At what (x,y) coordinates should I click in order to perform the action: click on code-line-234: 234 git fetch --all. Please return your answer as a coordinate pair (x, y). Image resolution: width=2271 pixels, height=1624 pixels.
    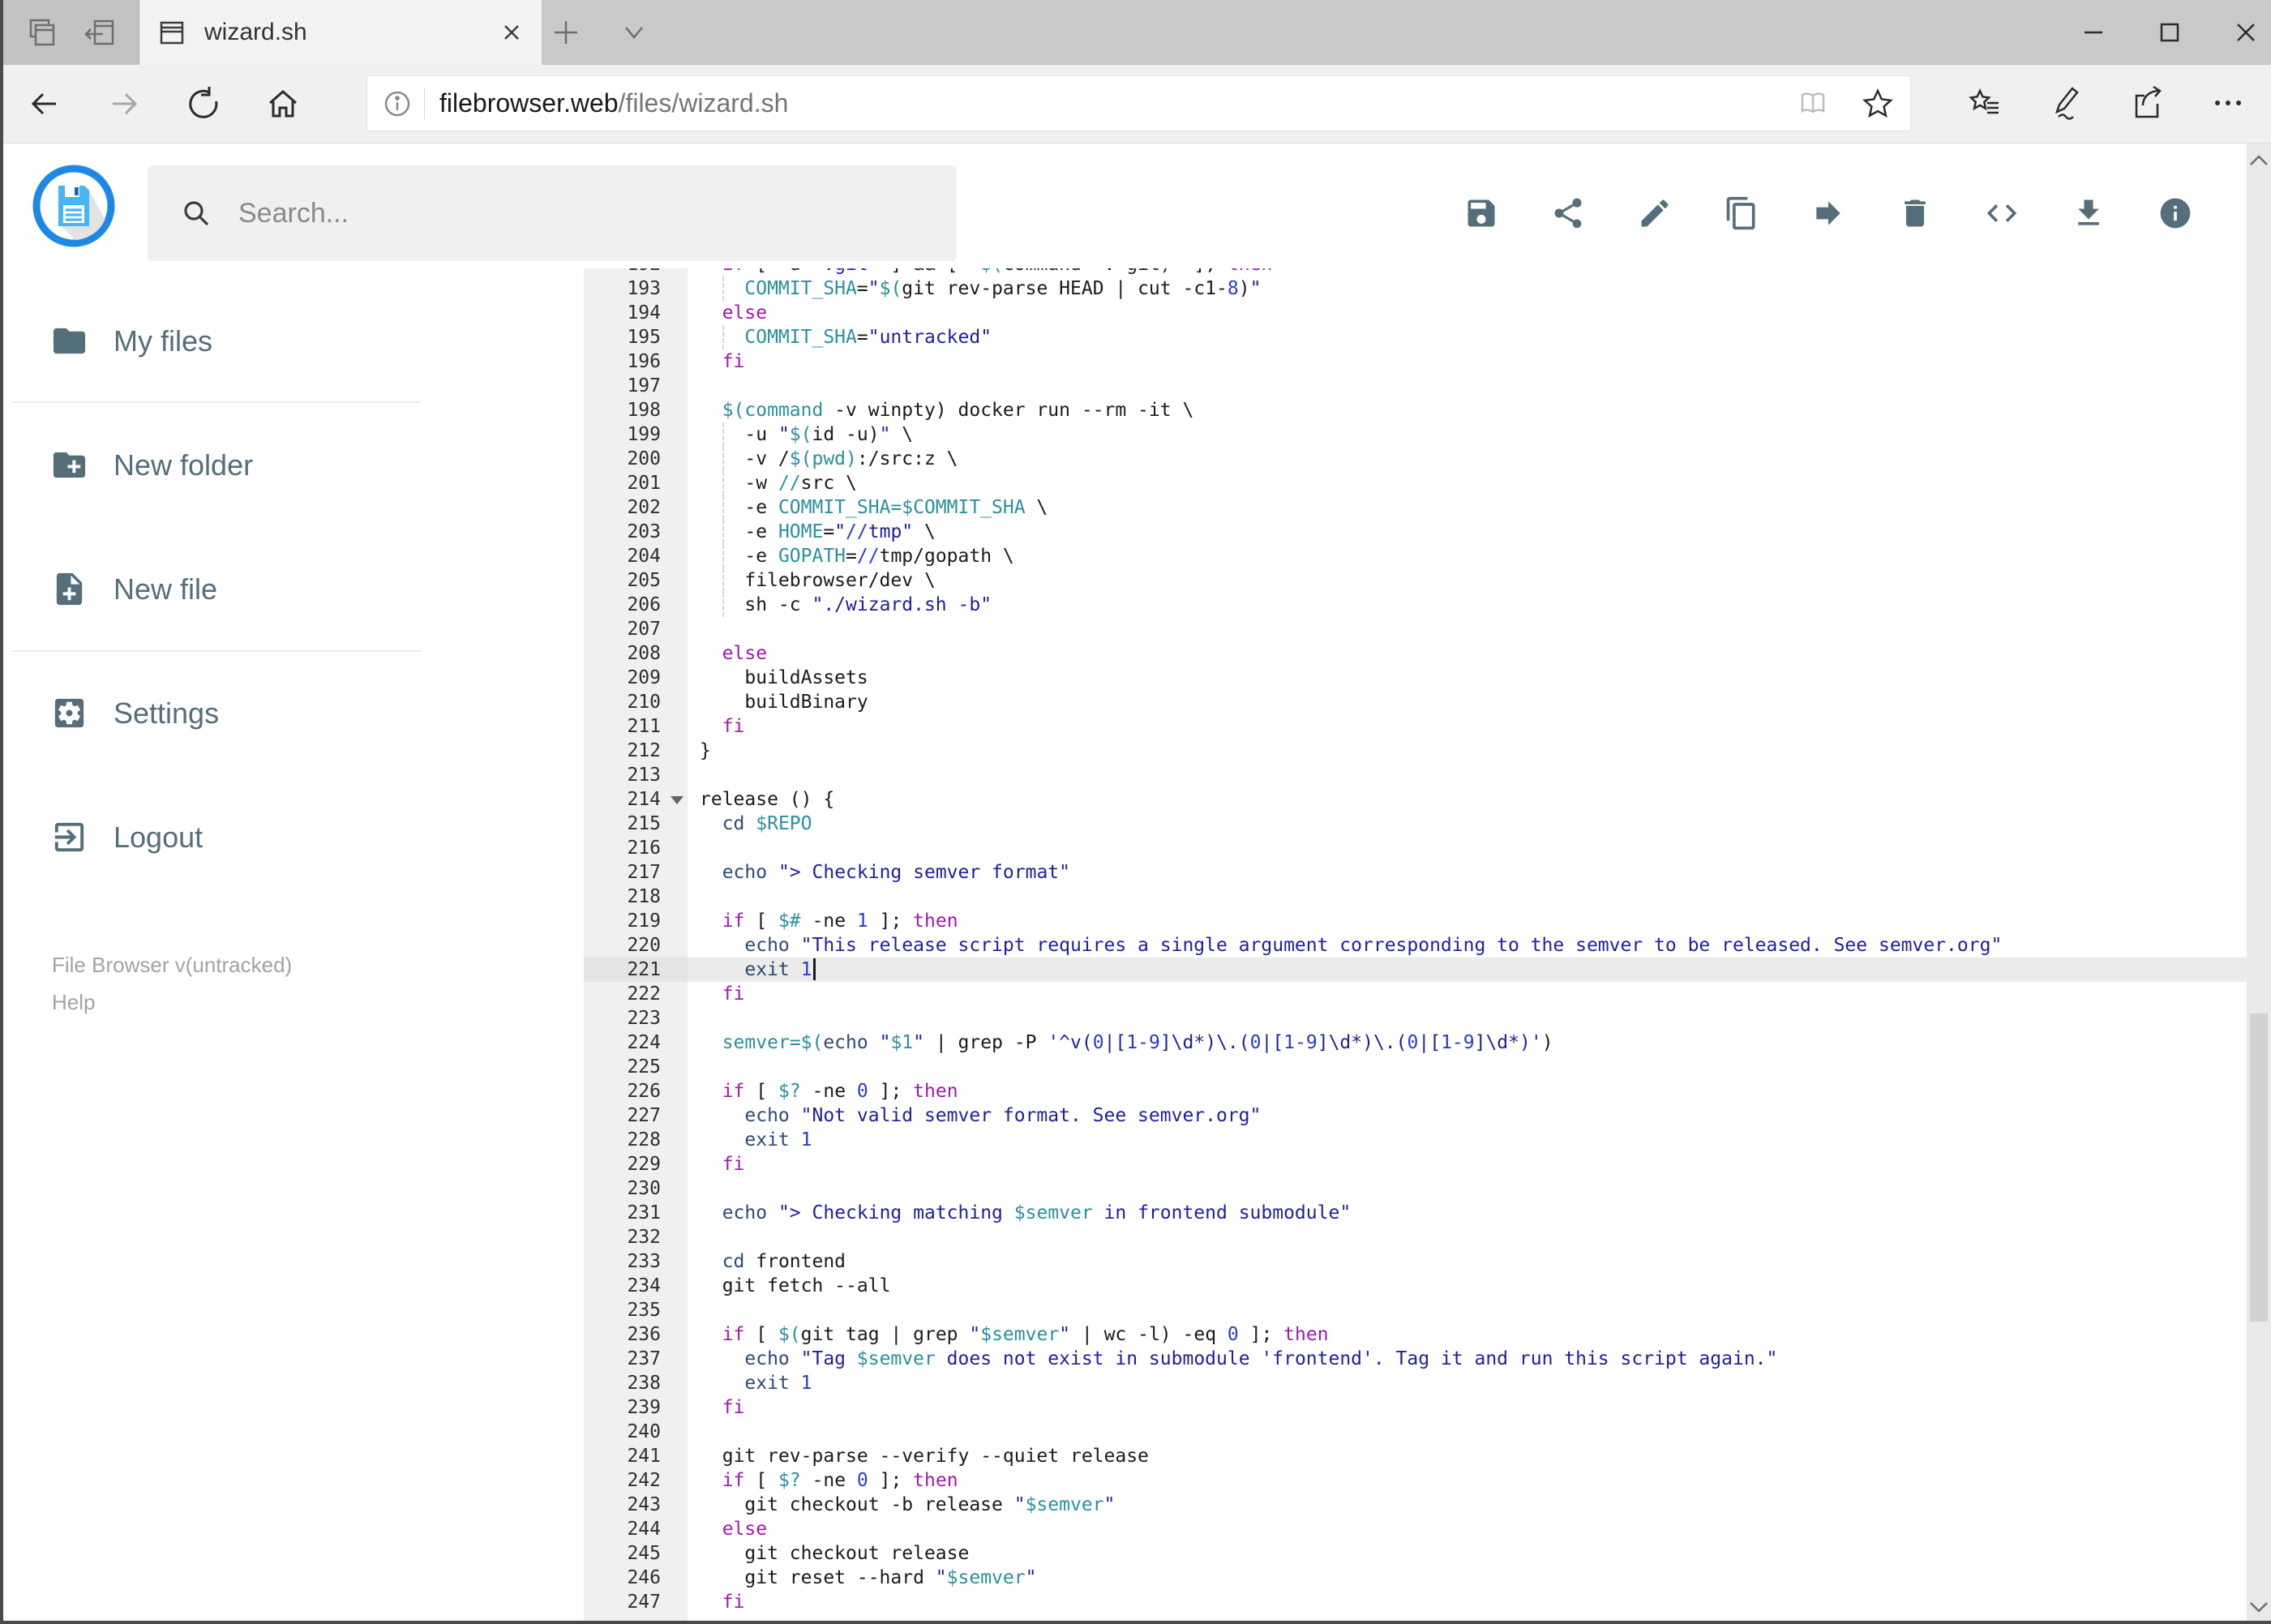
    Looking at the image, I should click on (1416, 1286).